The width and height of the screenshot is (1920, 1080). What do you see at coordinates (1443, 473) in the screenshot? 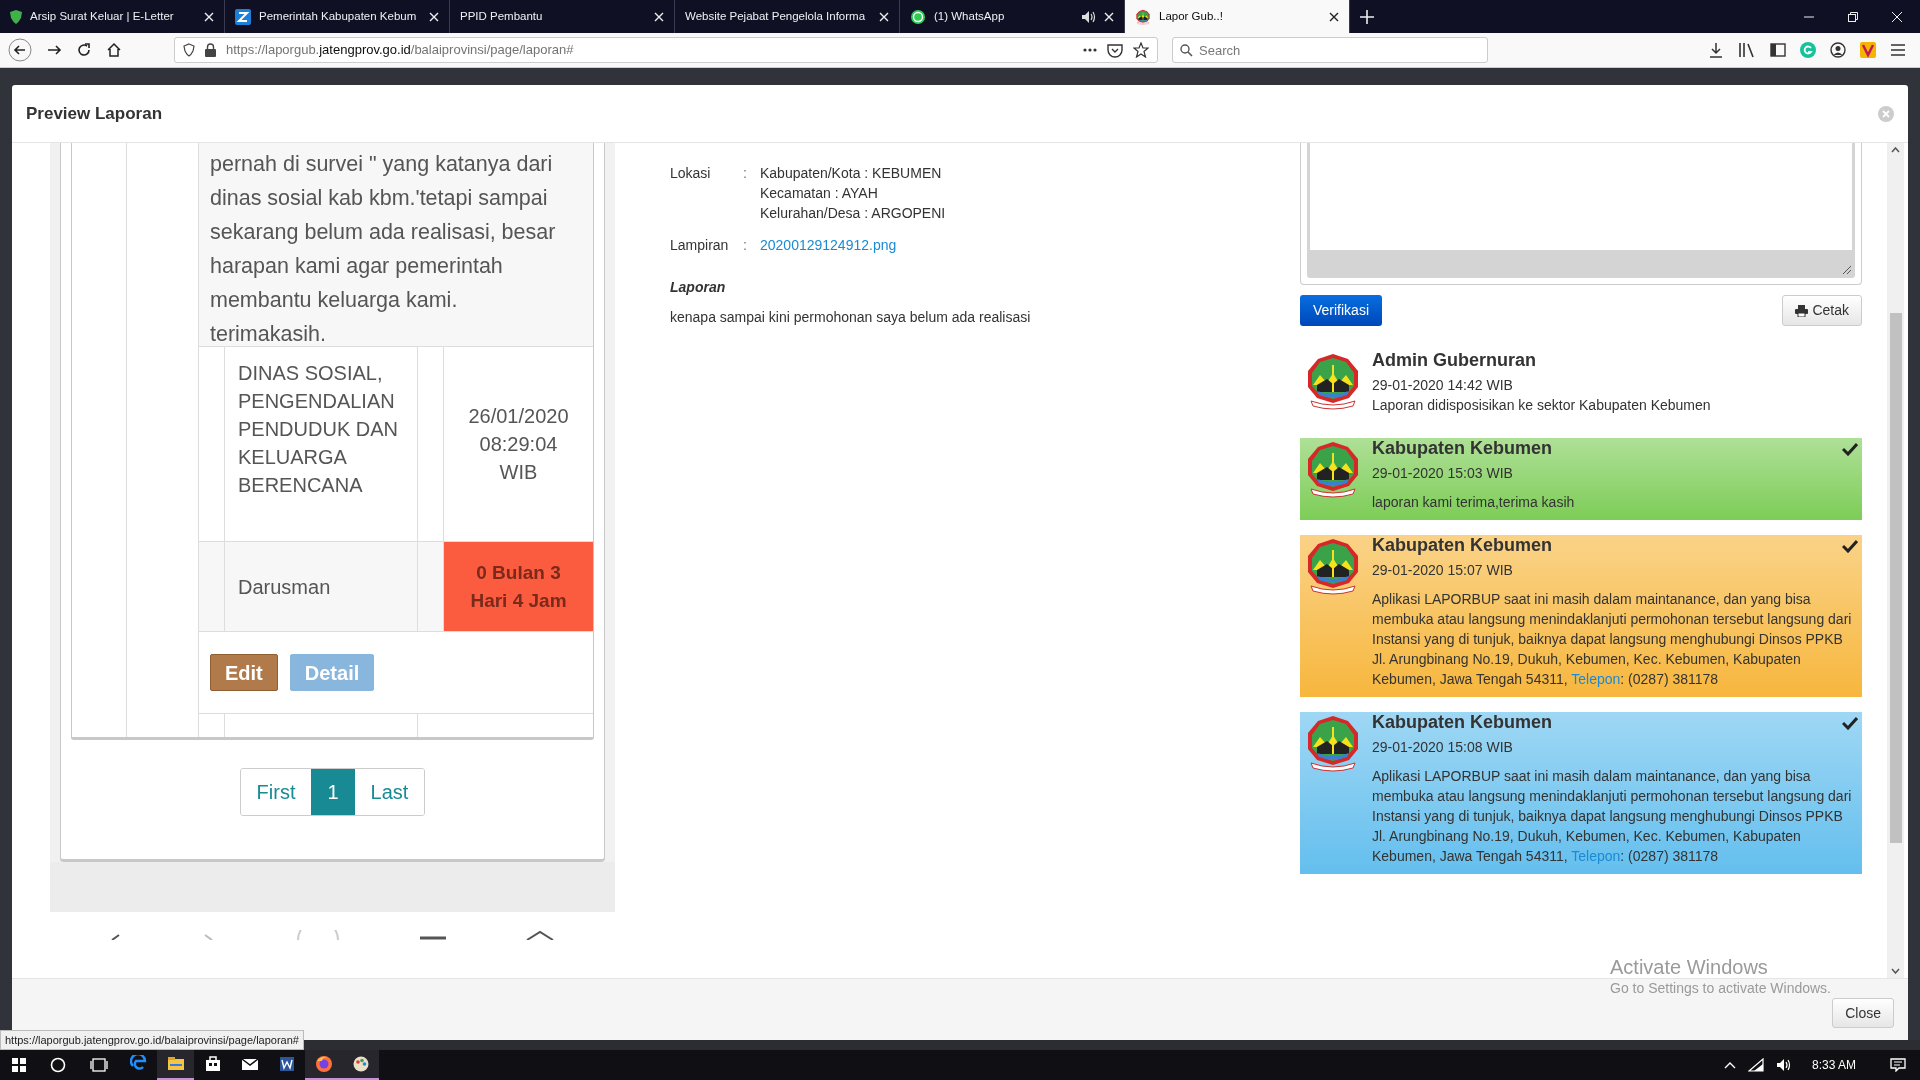
I see `timestamp: 29-01-2020 15:03 WIB` at bounding box center [1443, 473].